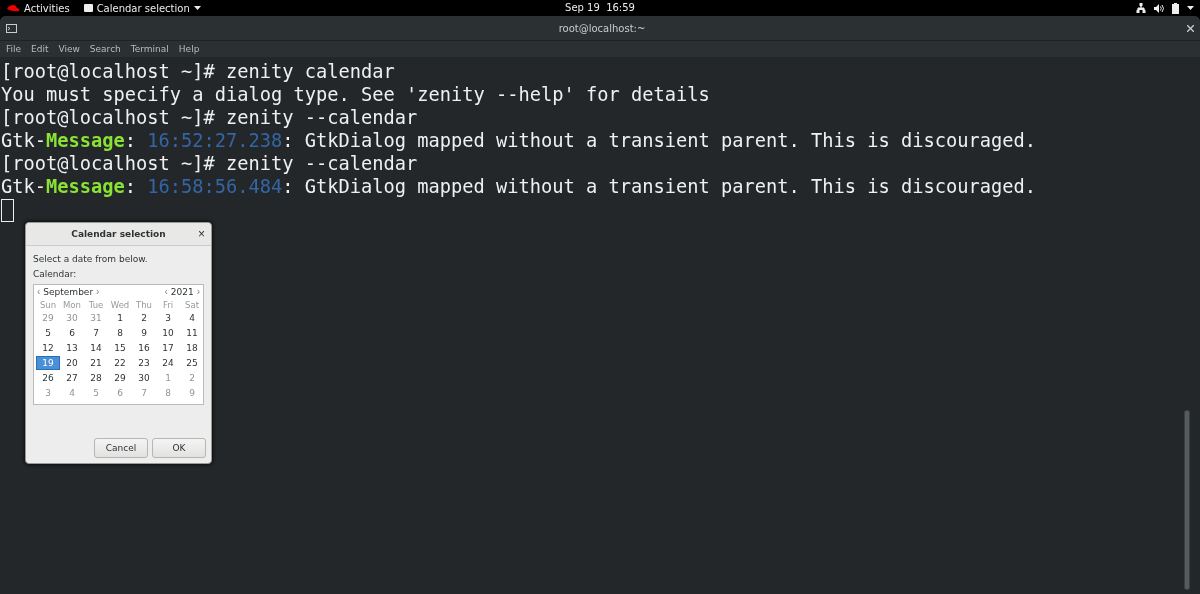 The width and height of the screenshot is (1200, 594). Describe the element at coordinates (144, 318) in the screenshot. I see `calendar-day: 2` at that location.